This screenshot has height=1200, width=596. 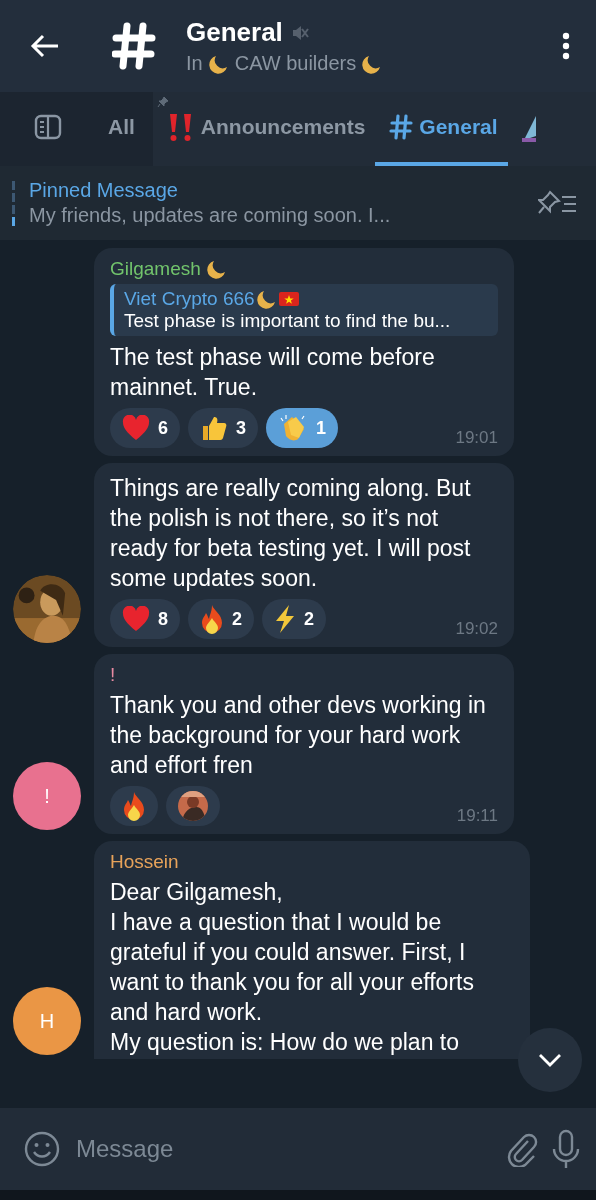 What do you see at coordinates (155, 269) in the screenshot?
I see `sender-name: Gilgamesh` at bounding box center [155, 269].